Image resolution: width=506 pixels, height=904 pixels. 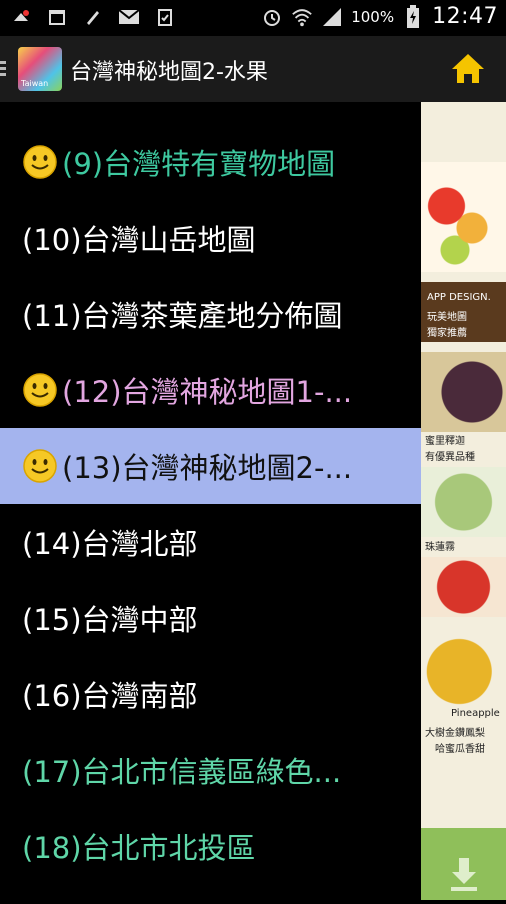 What do you see at coordinates (302, 17) in the screenshot?
I see `wifi-icon` at bounding box center [302, 17].